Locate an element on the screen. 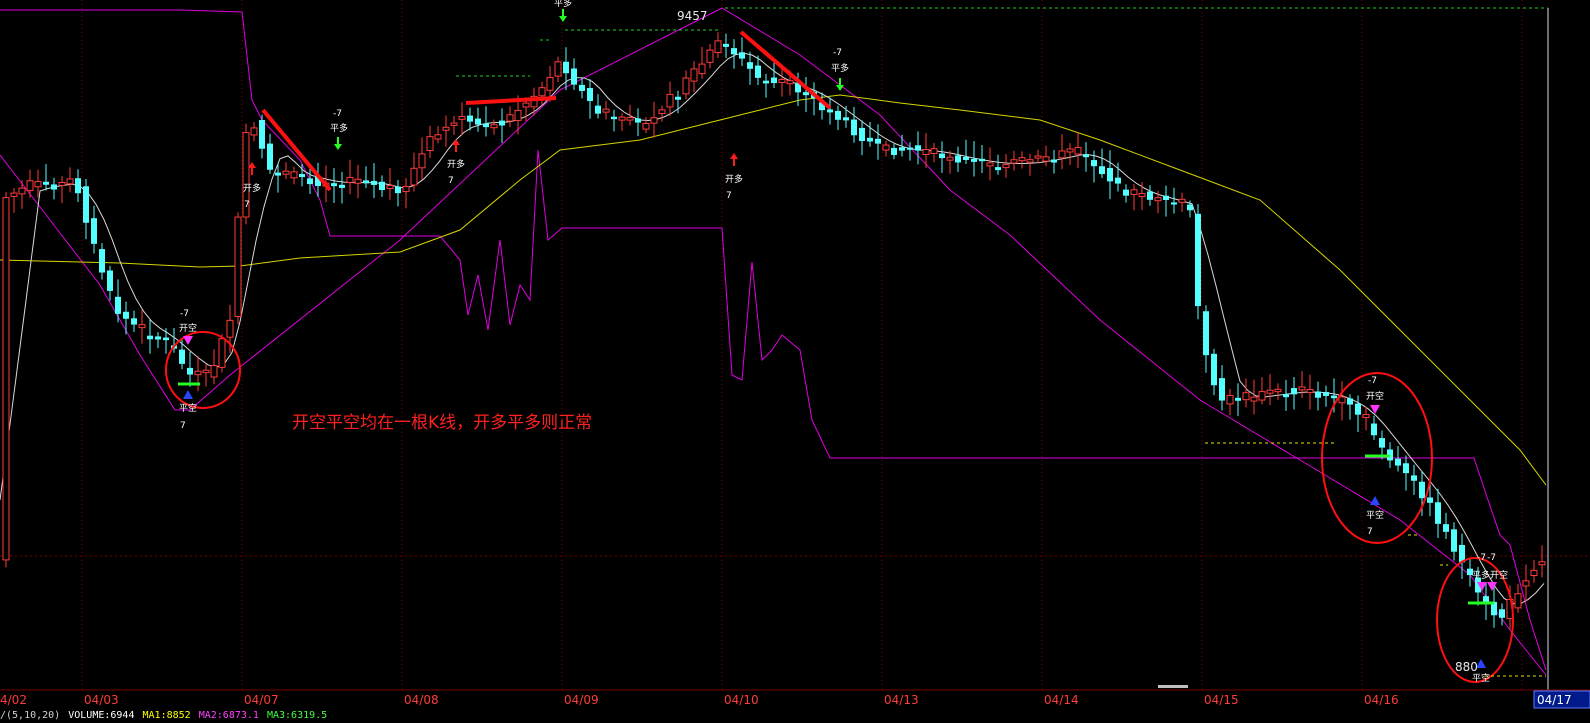 The height and width of the screenshot is (723, 1590). status-ma2: MA2:6873.1 is located at coordinates (228, 715).